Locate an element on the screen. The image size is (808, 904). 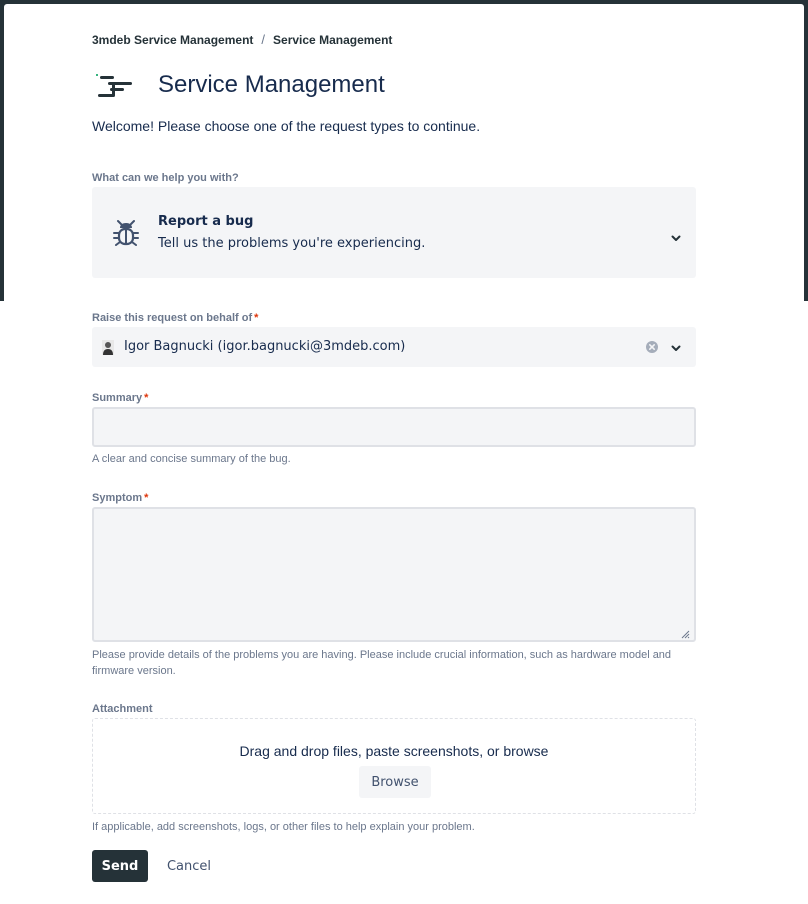
cancel-button: Cancel is located at coordinates (189, 866).